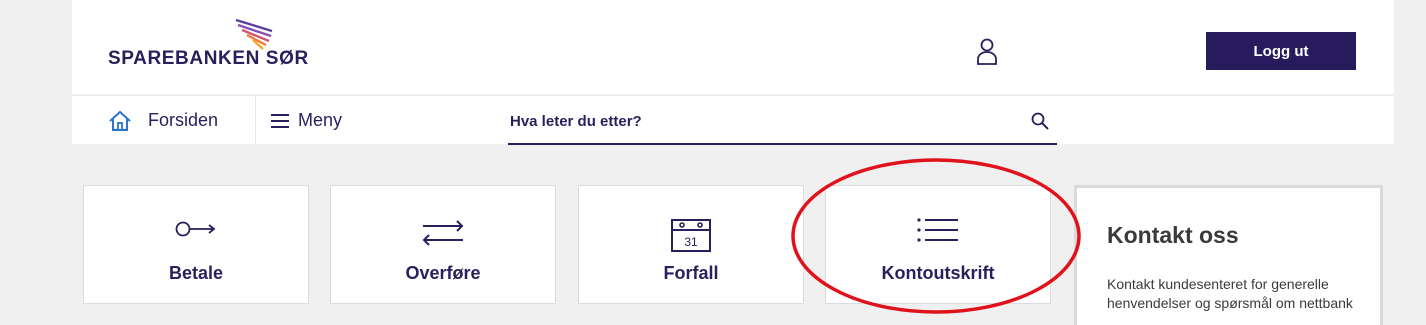 The width and height of the screenshot is (1426, 325). What do you see at coordinates (691, 273) in the screenshot?
I see `tile-forfall-label: Forfall` at bounding box center [691, 273].